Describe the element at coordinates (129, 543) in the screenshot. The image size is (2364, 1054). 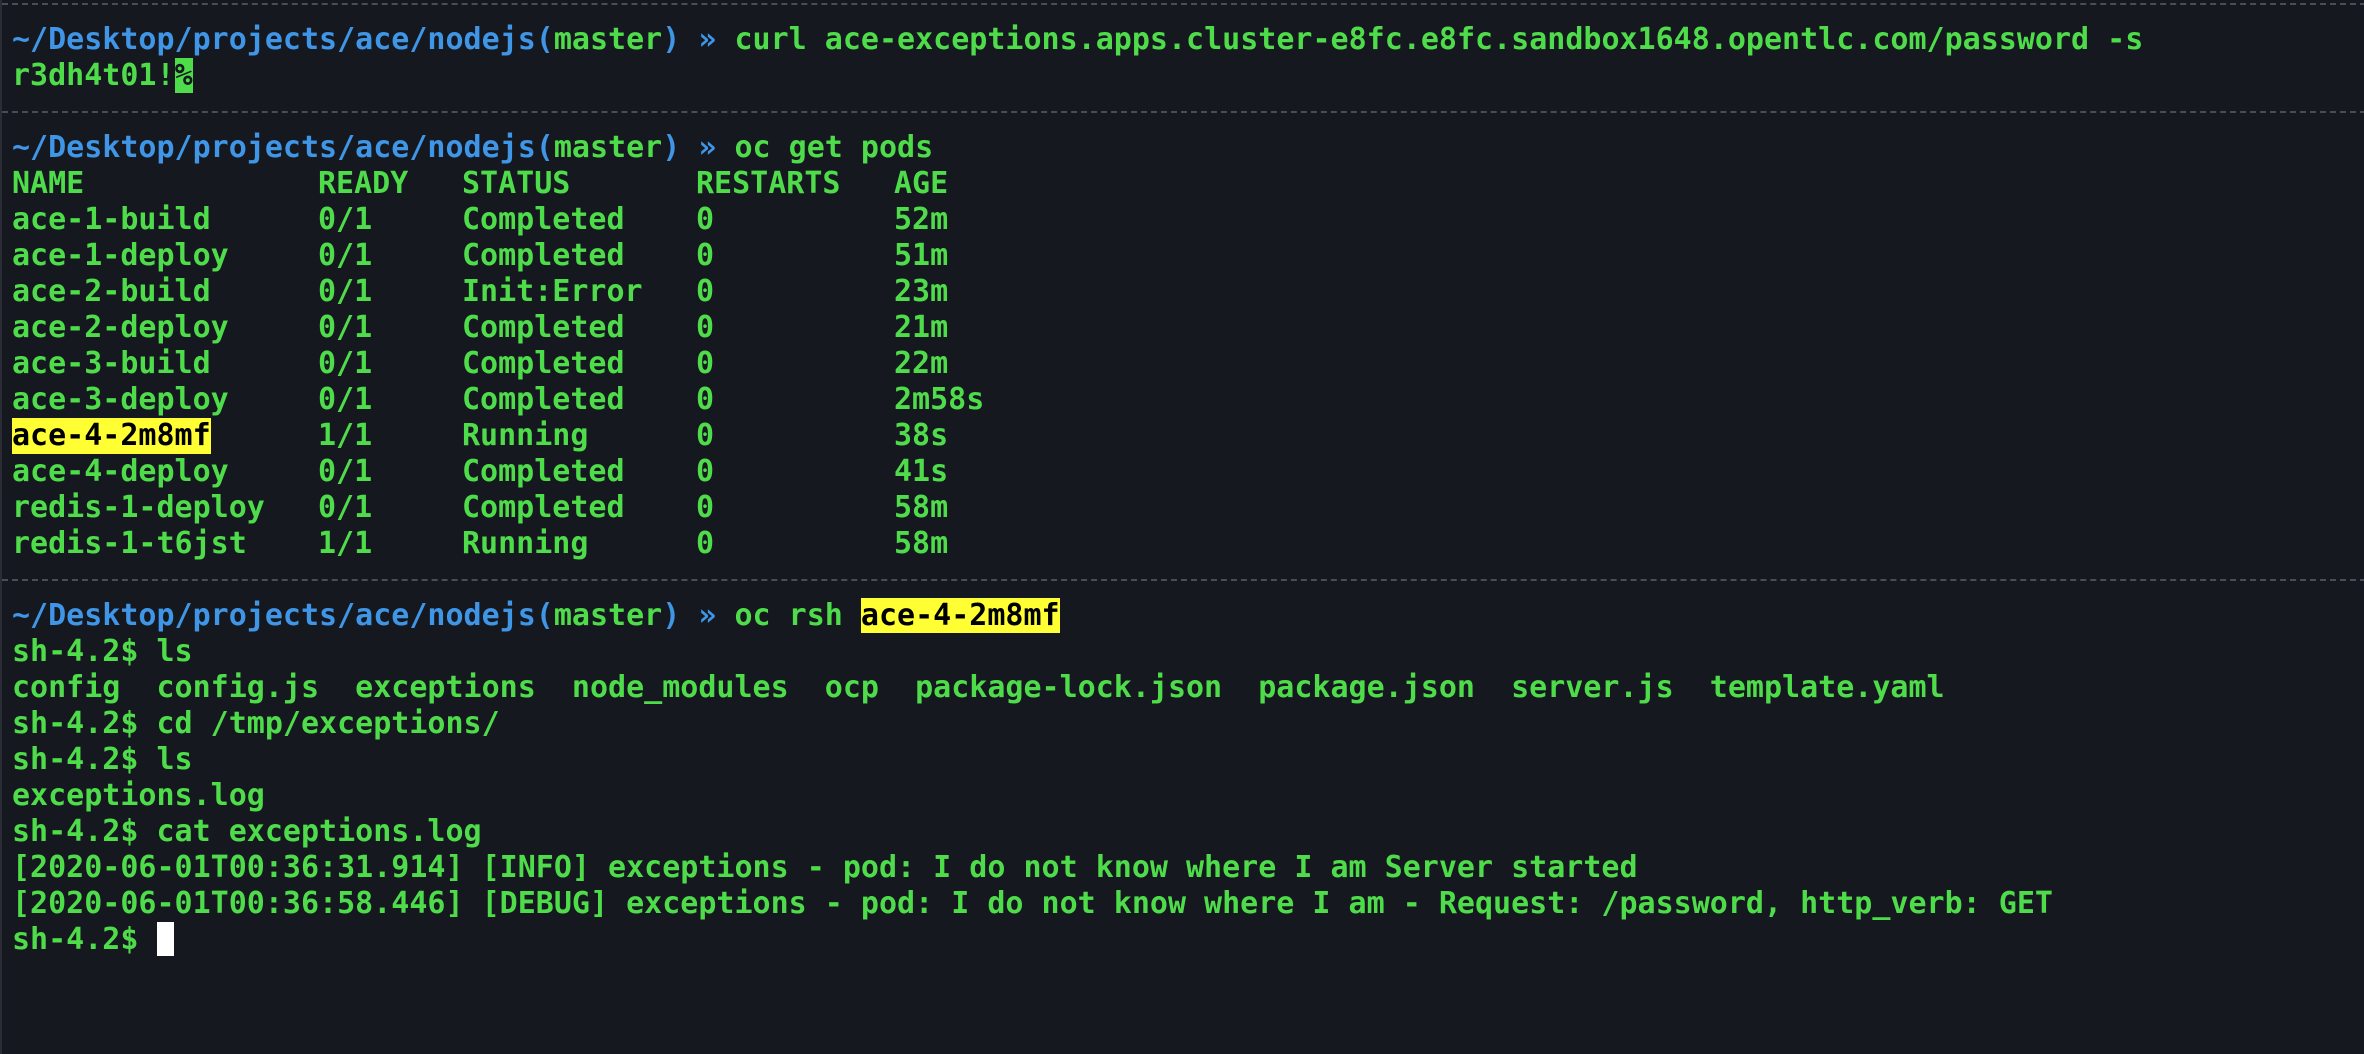
I see `pod-name: redis-1-t6jst` at that location.